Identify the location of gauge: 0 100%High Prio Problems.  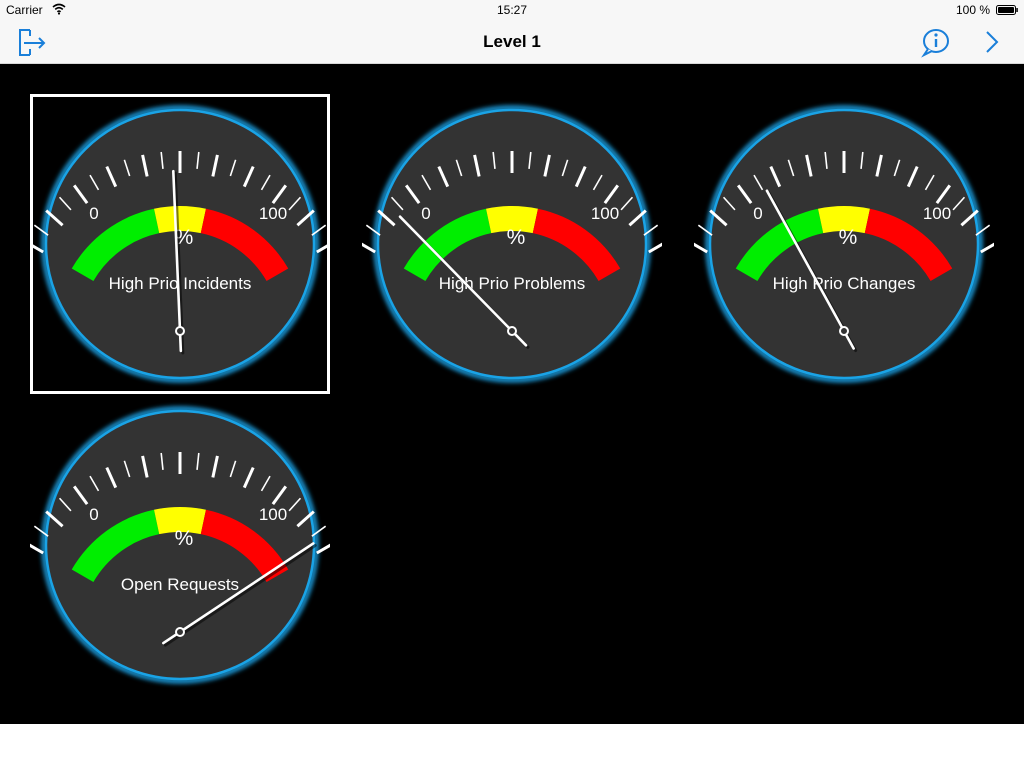
(512, 244).